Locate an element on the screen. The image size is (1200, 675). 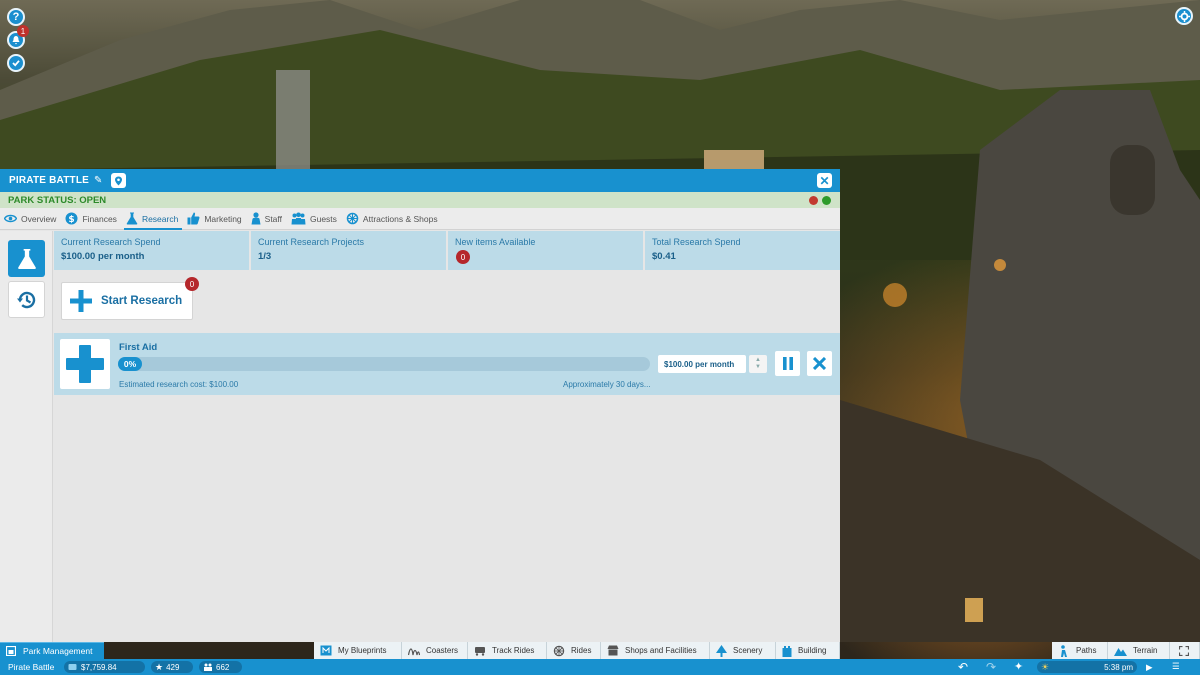
cancel-research-button is located at coordinates (819, 363).